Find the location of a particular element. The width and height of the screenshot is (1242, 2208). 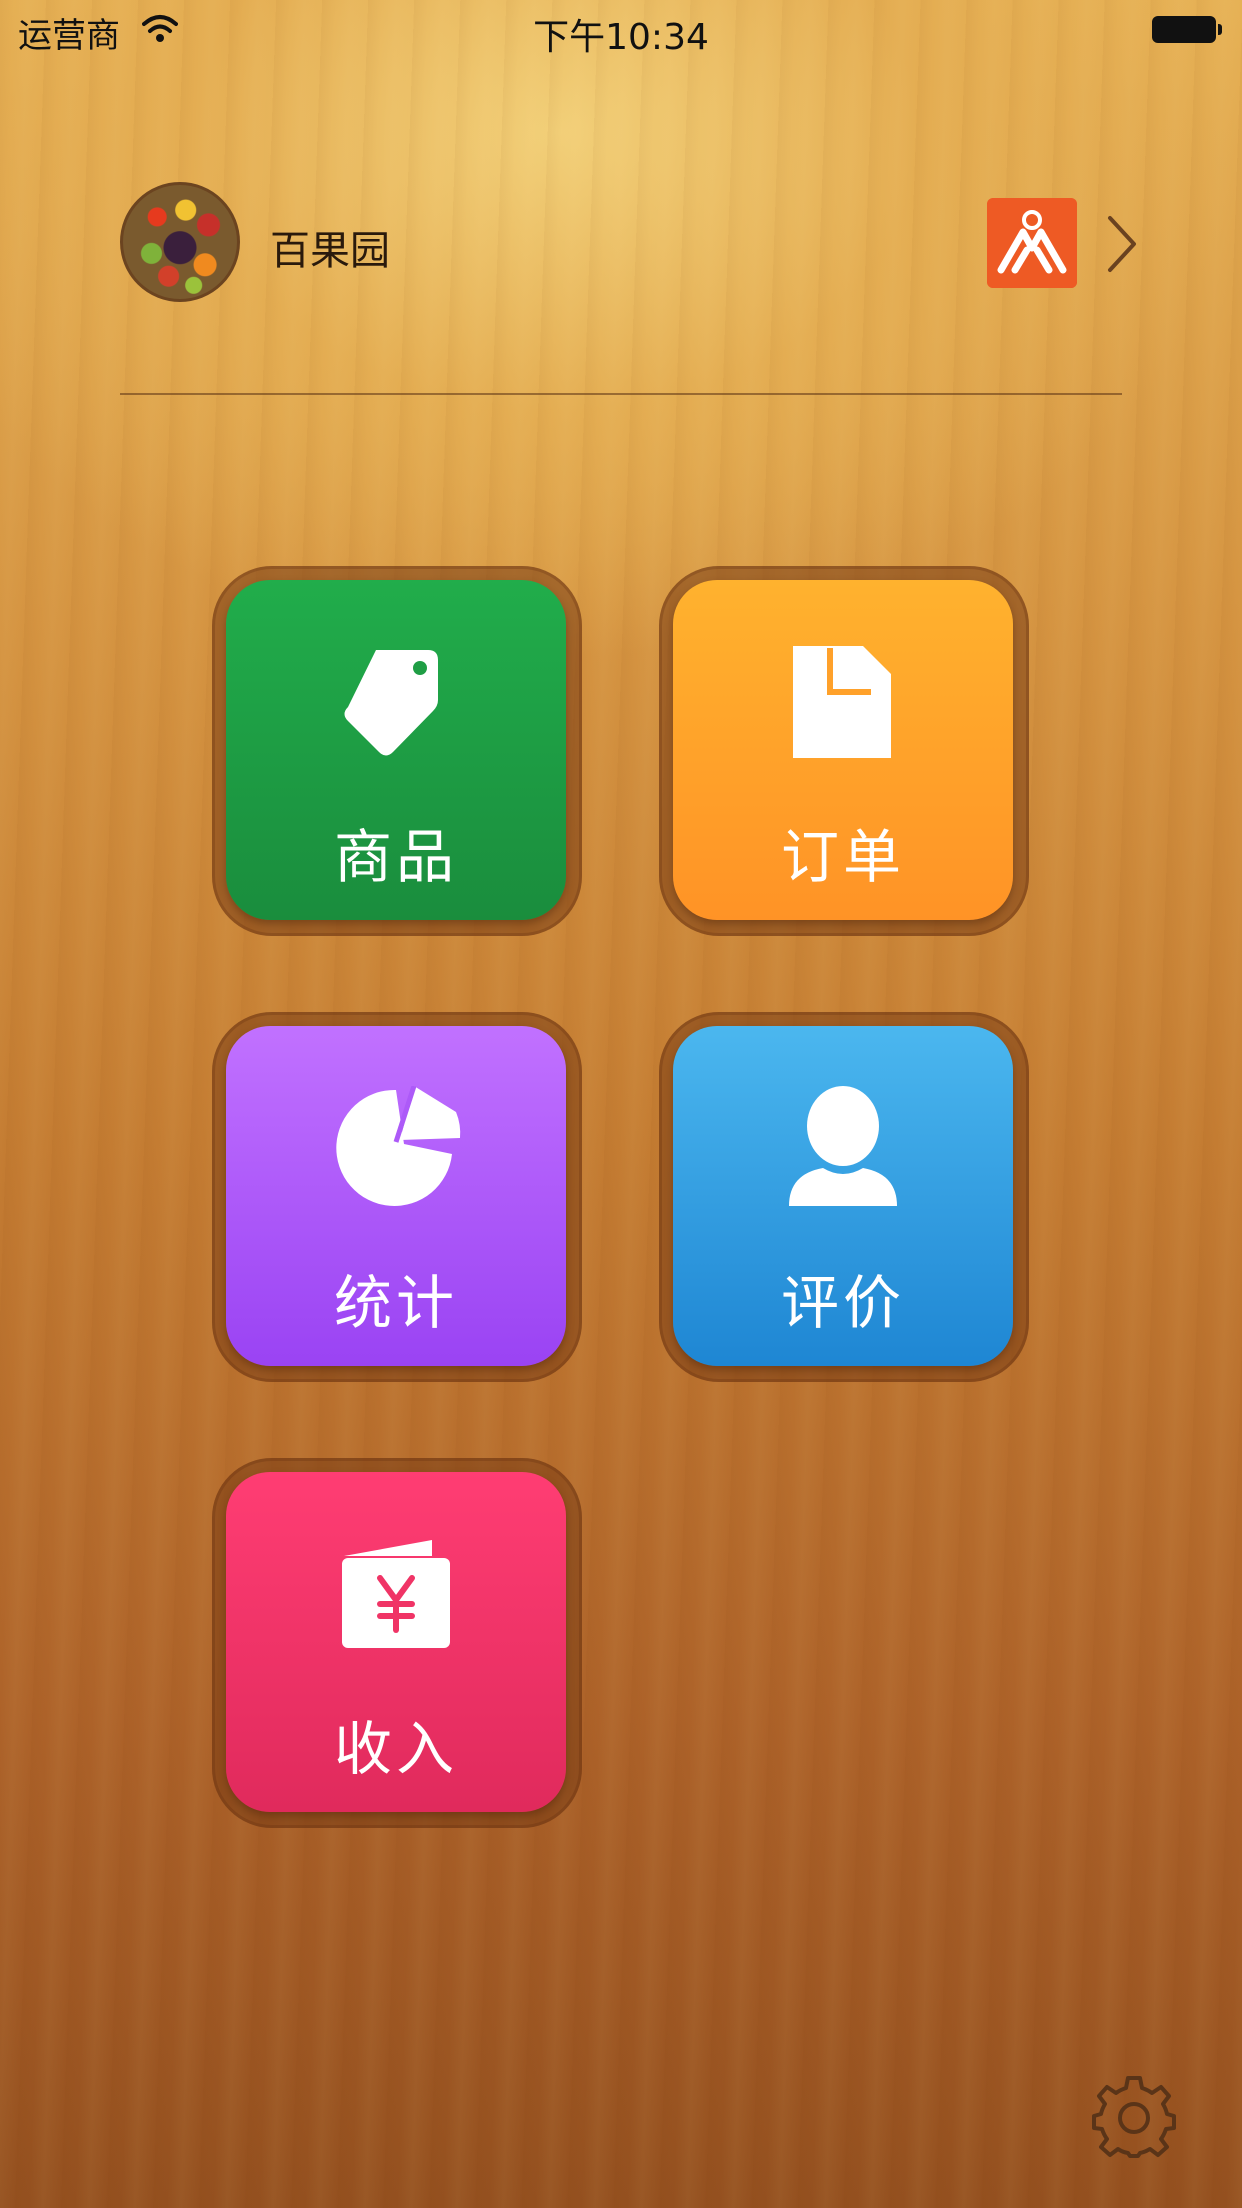

store-avatar is located at coordinates (180, 242).